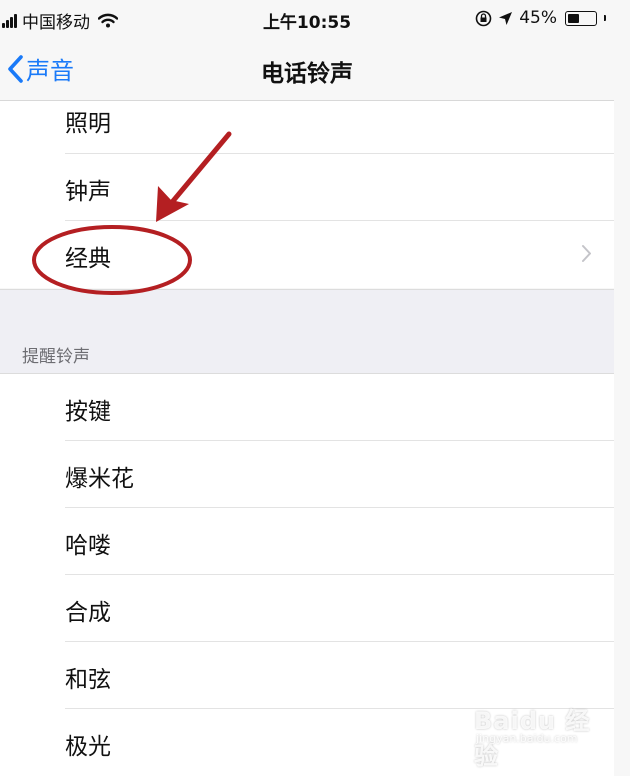  What do you see at coordinates (527, 738) in the screenshot?
I see `watermark-url: jingyan.baidu.com` at bounding box center [527, 738].